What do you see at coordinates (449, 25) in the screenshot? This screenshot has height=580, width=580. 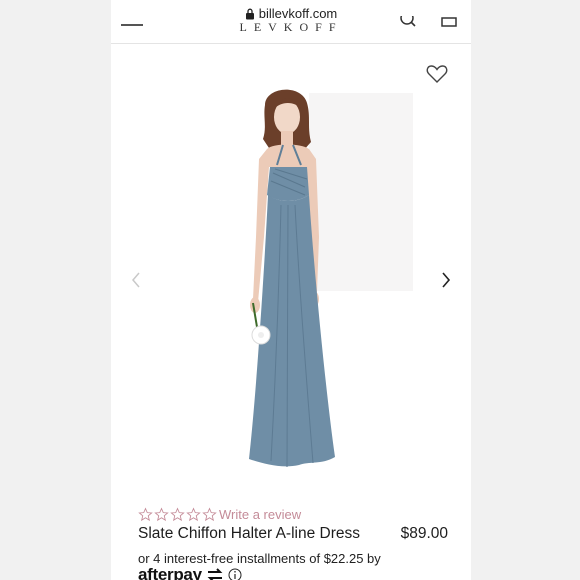 I see `shopping-bag-icon` at bounding box center [449, 25].